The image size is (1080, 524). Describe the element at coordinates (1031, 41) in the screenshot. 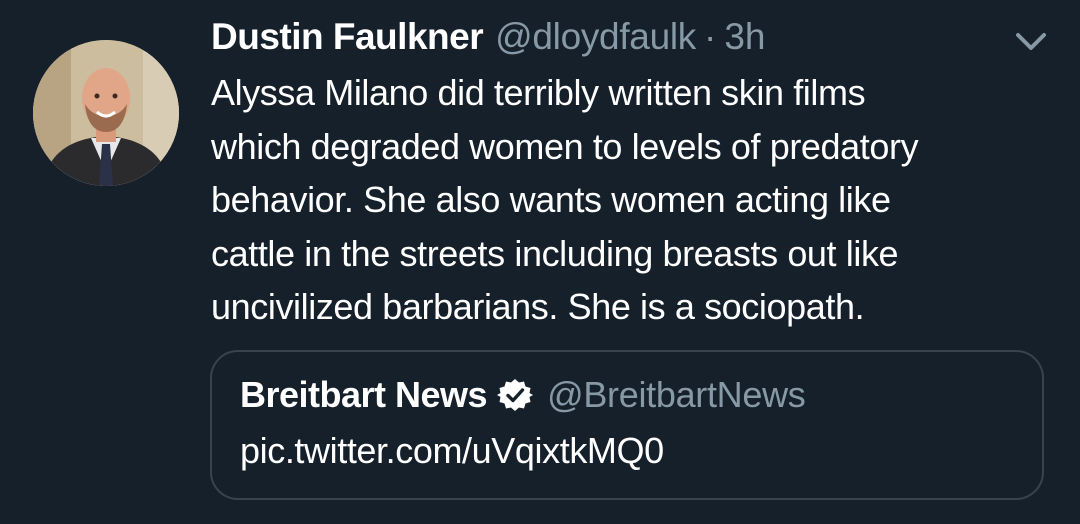

I see `chevron-down-icon` at that location.